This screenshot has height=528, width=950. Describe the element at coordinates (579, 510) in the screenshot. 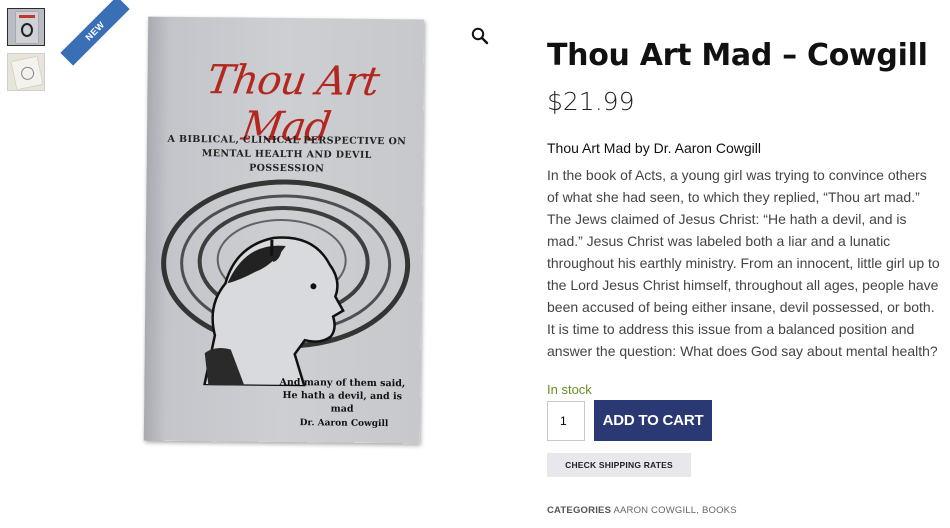

I see `categories-label: CATEGORIES` at that location.